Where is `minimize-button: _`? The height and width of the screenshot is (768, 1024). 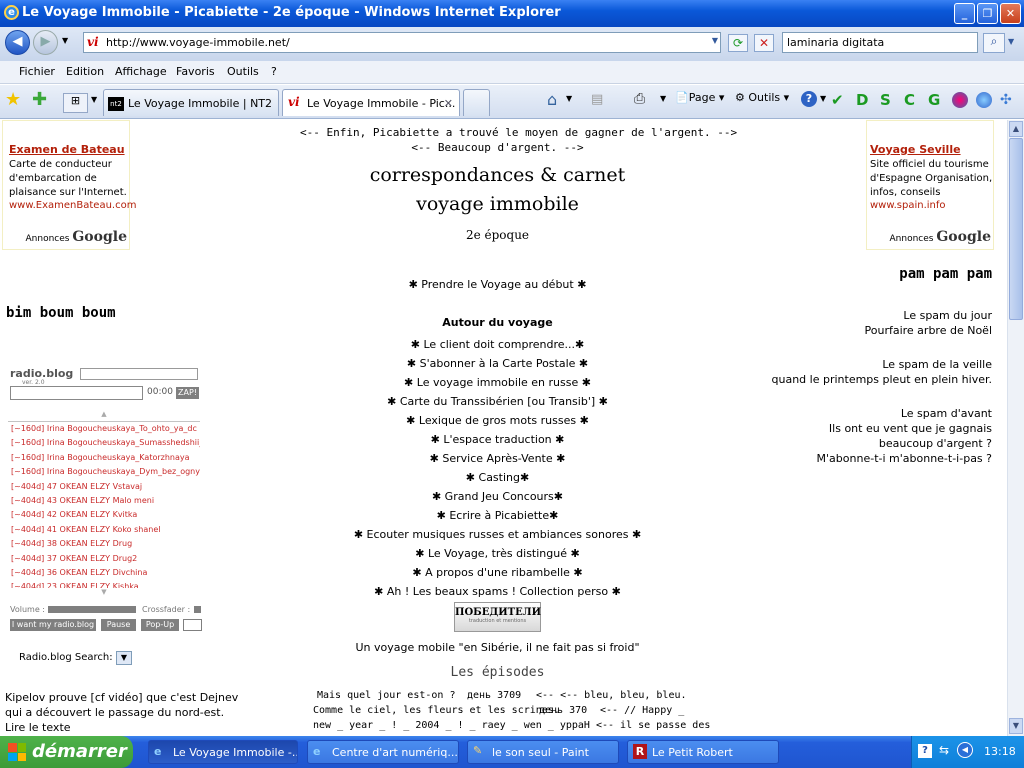
minimize-button: _ is located at coordinates (964, 13).